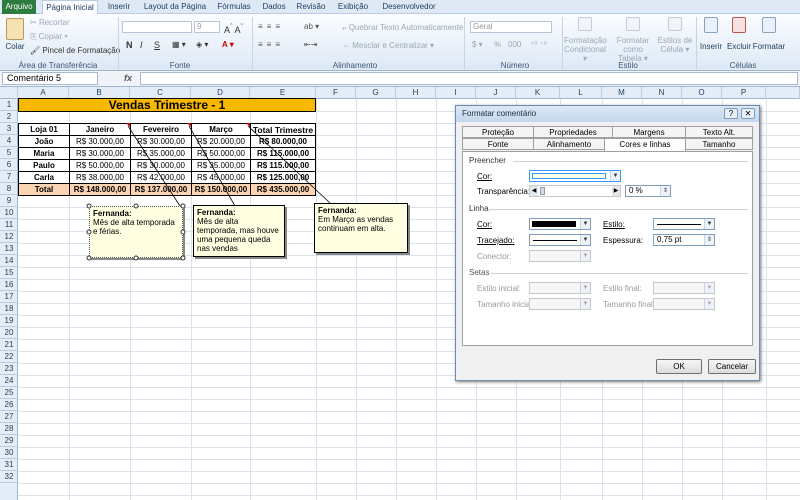 The height and width of the screenshot is (500, 800). Describe the element at coordinates (649, 132) in the screenshot. I see `tab-margens: Margens` at that location.